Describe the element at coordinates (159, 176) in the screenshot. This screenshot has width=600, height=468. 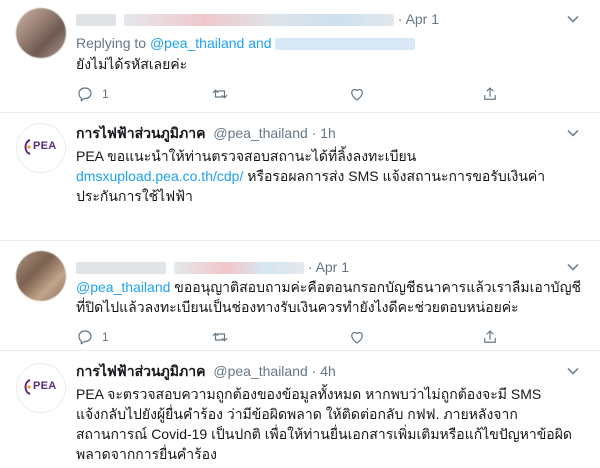
I see `registration-link: dmsxupload.pea.co.th/cdp/` at that location.